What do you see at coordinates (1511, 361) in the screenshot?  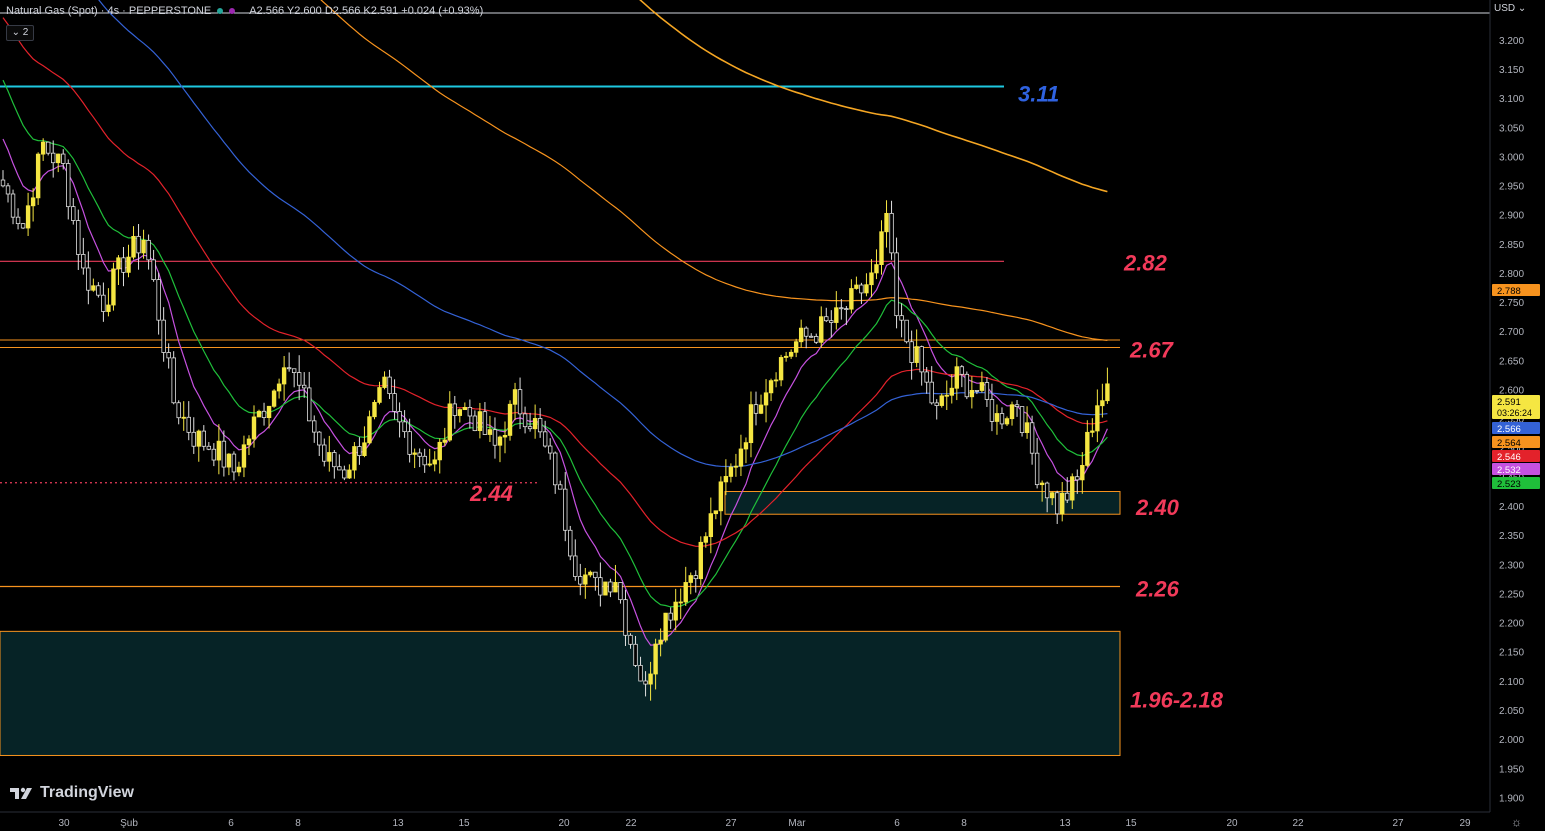 I see `y-tick-label: 2.650` at bounding box center [1511, 361].